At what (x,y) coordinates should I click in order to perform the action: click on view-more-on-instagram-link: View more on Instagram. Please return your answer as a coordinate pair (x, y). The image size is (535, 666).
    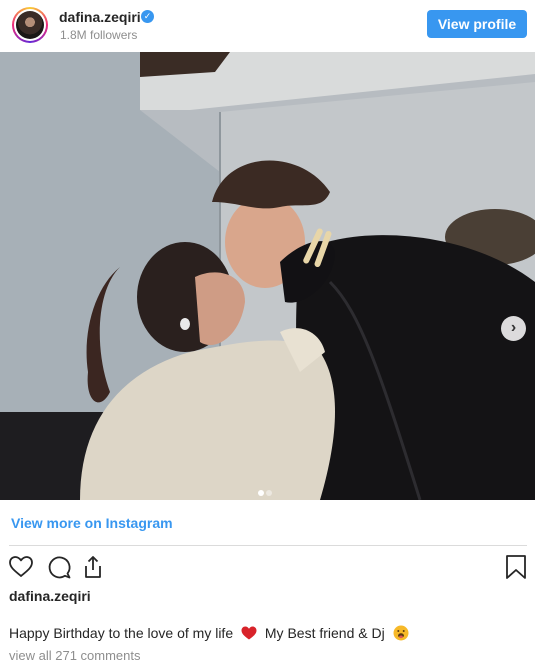
    Looking at the image, I should click on (92, 523).